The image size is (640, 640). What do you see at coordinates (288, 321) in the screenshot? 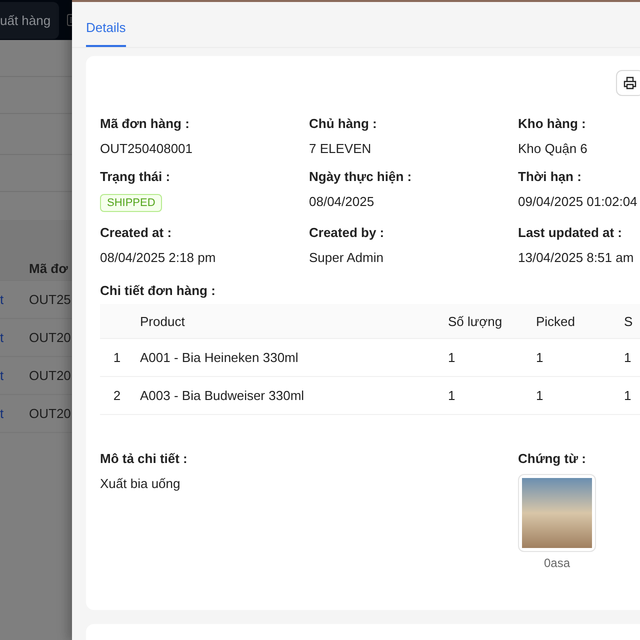
I see `column-header: Product` at bounding box center [288, 321].